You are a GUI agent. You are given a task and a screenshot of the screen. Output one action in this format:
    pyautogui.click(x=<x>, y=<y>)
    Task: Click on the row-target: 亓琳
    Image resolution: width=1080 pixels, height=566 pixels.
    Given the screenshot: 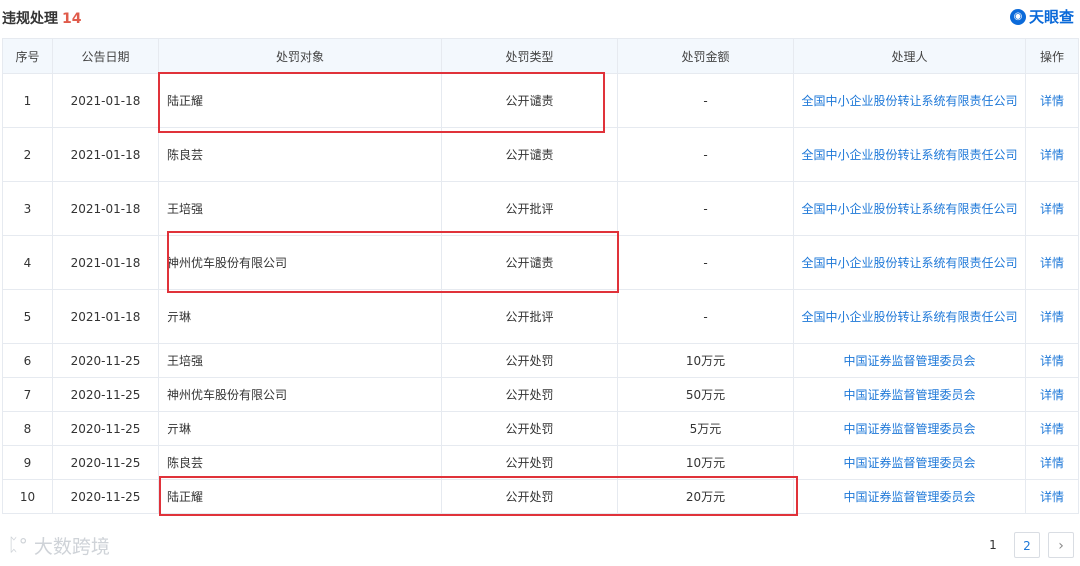 What is the action you would take?
    pyautogui.click(x=300, y=316)
    